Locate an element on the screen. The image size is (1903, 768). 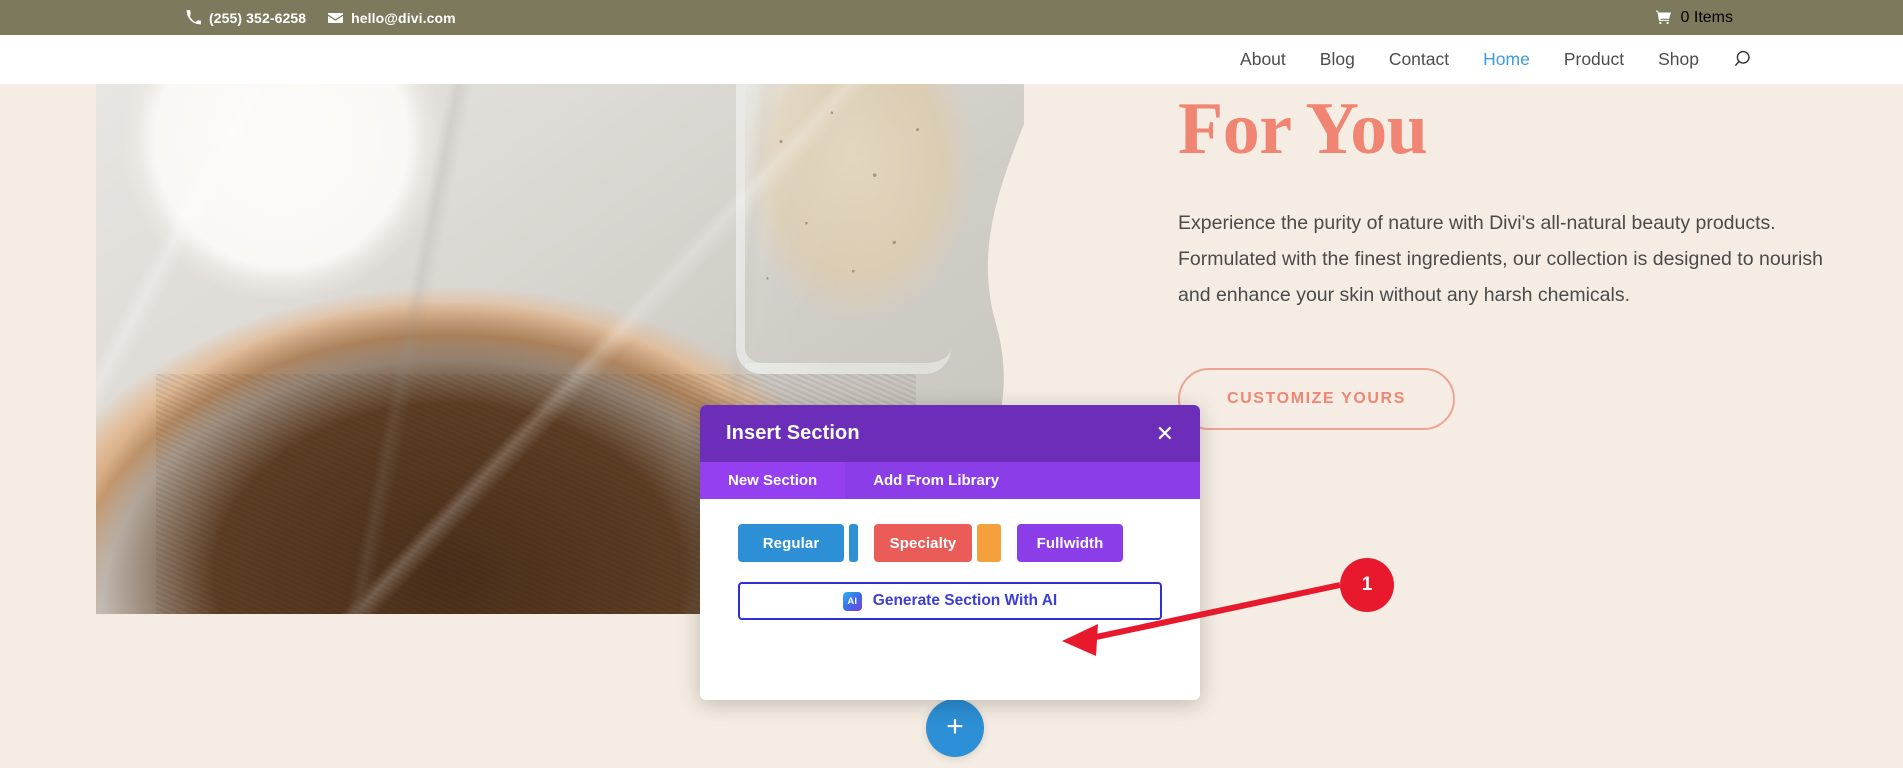
generate-with-ai-label: Generate Section With AI is located at coordinates (965, 600).